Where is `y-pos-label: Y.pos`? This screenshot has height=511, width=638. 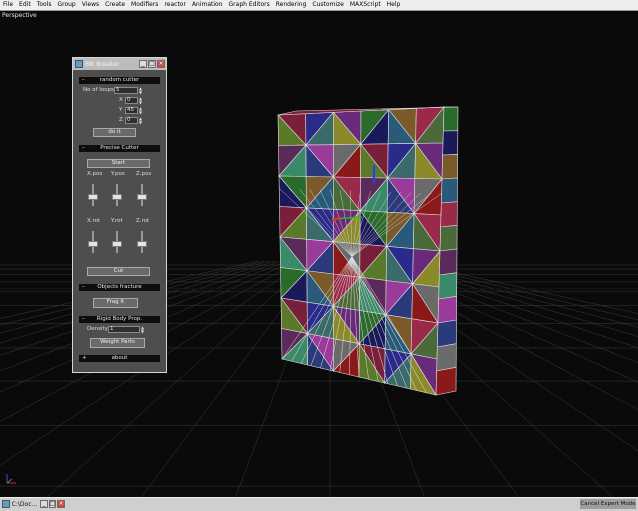
y-pos-label: Y.pos is located at coordinates (118, 174).